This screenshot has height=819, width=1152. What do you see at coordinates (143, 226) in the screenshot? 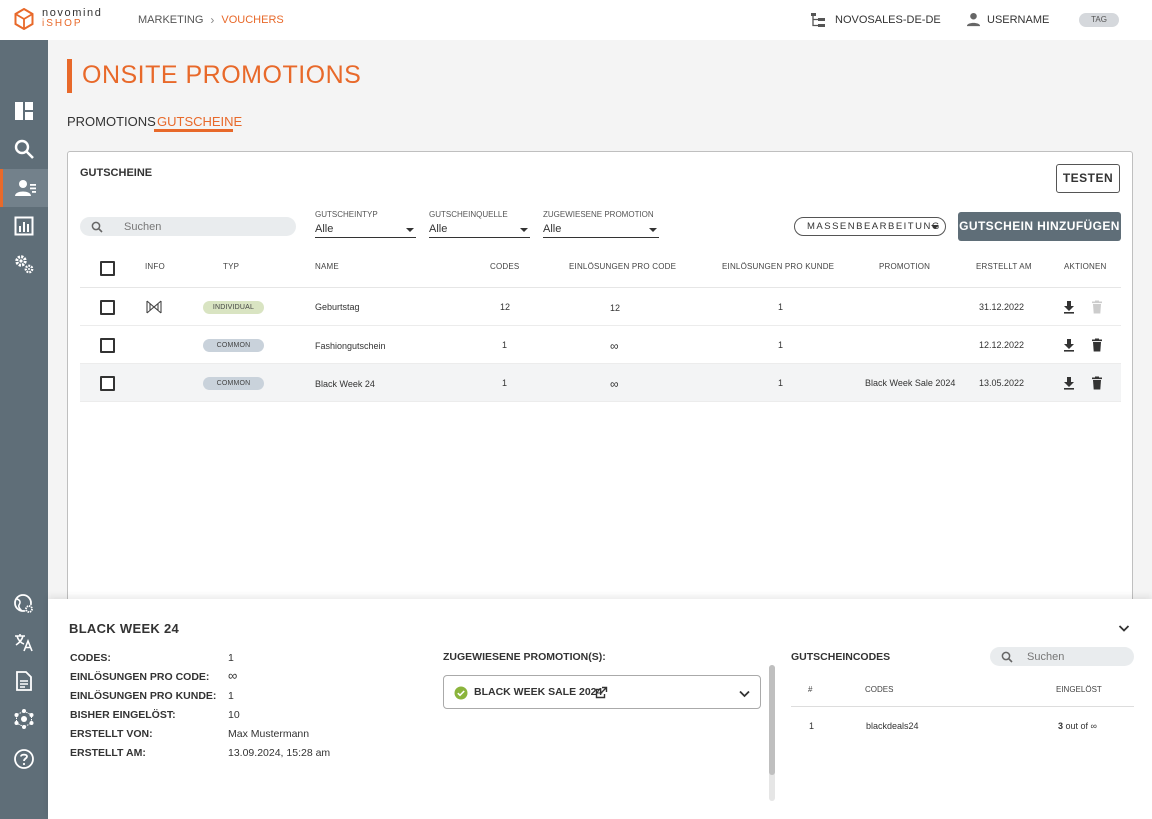
I see `search-placeholder: Suchen` at bounding box center [143, 226].